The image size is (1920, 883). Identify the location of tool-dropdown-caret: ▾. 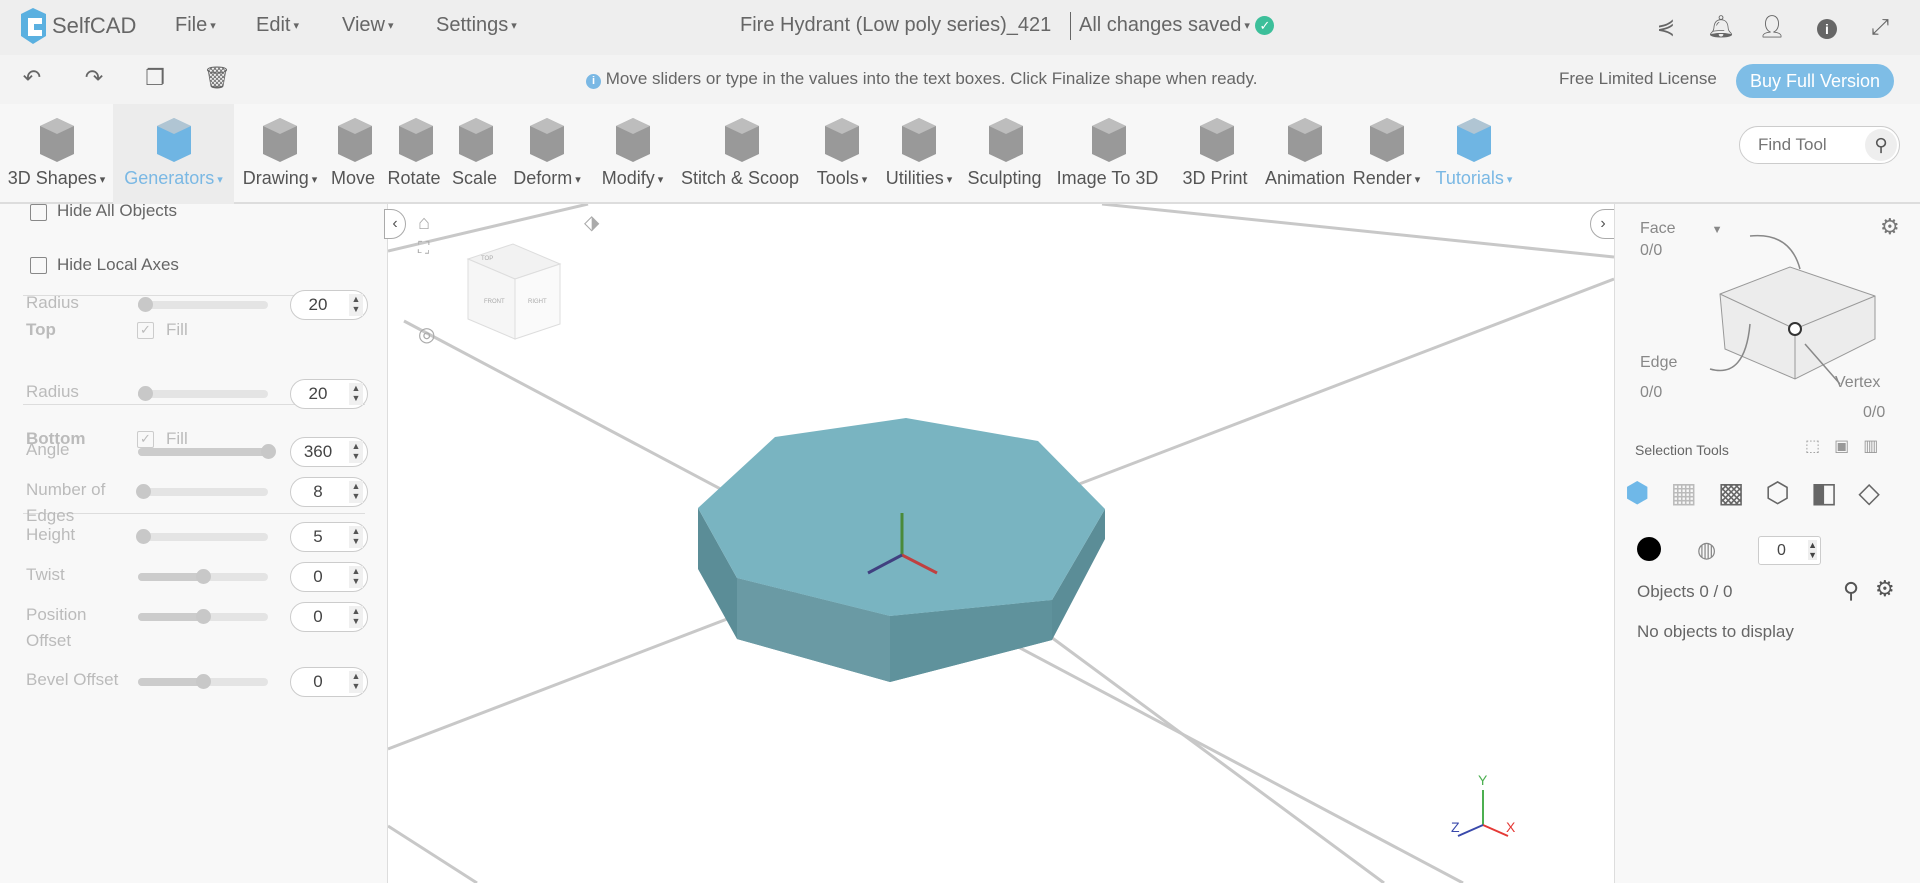
(660, 179).